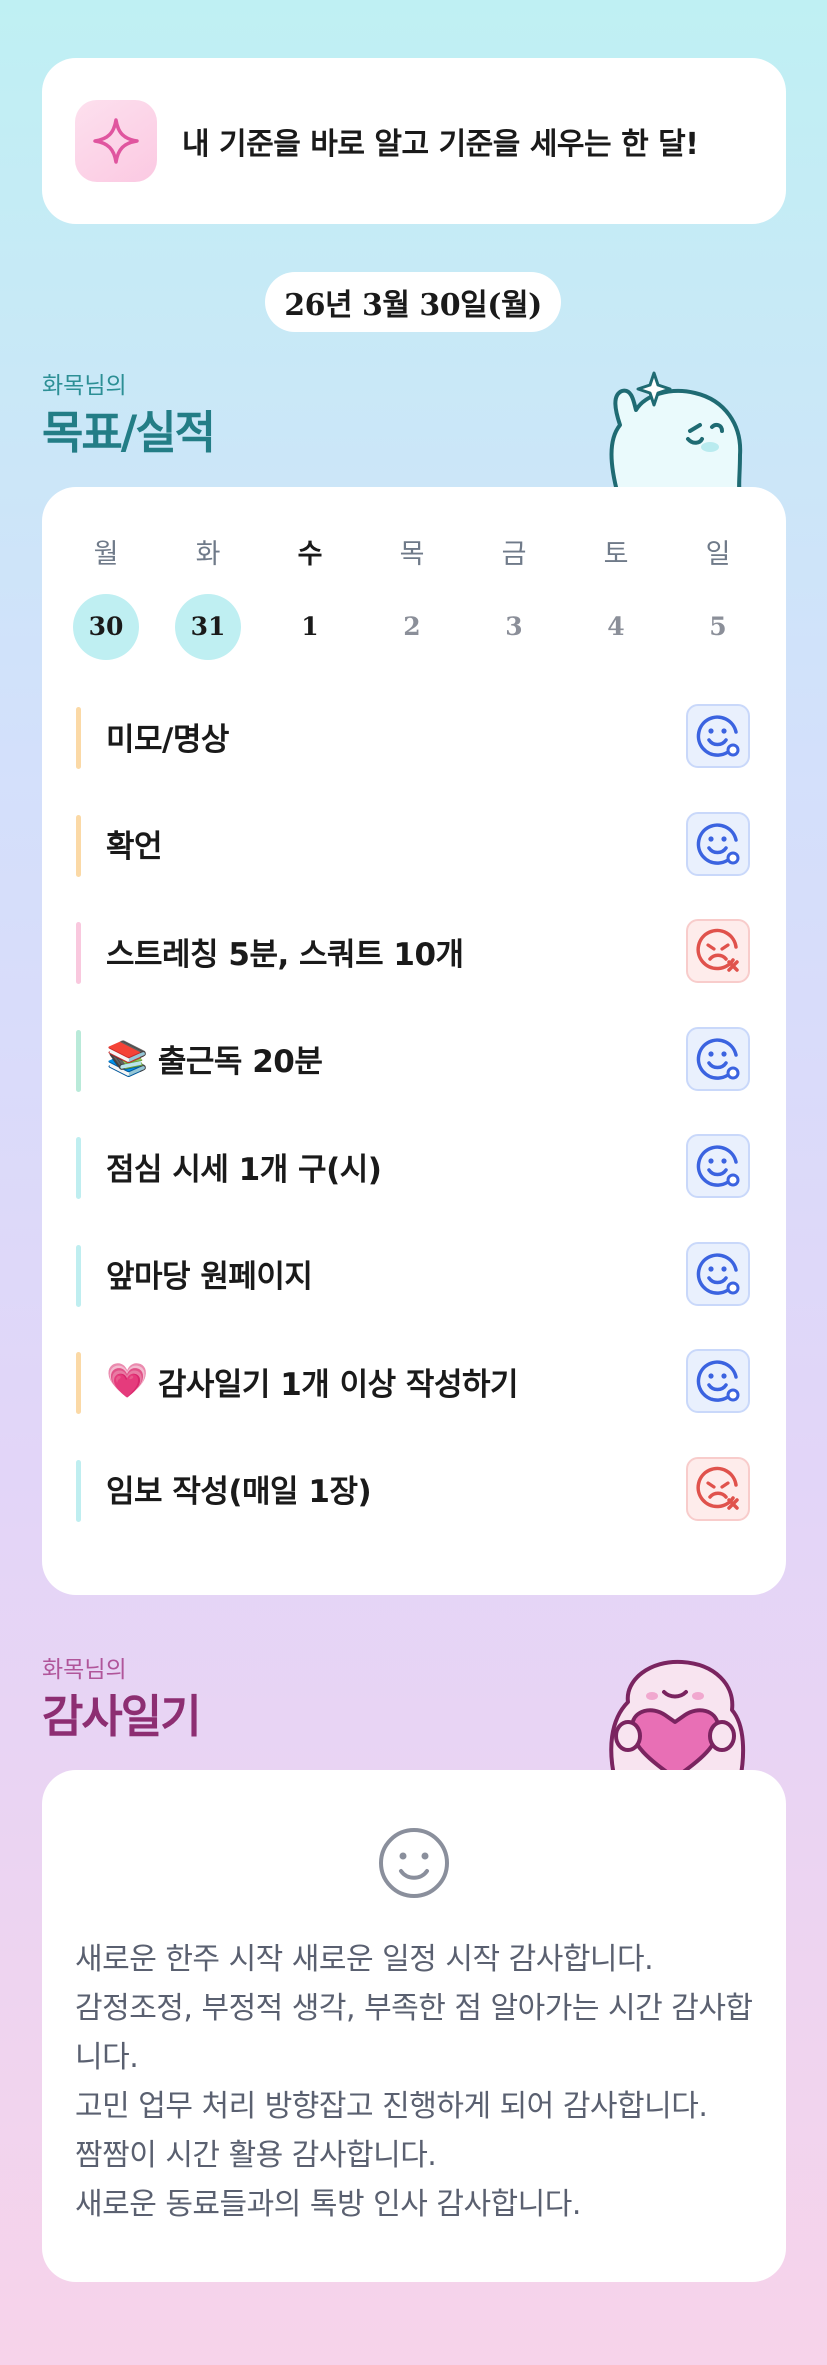 The width and height of the screenshot is (827, 2365). What do you see at coordinates (239, 1492) in the screenshot?
I see `goal-title: 임보 작성(매일 1장)` at bounding box center [239, 1492].